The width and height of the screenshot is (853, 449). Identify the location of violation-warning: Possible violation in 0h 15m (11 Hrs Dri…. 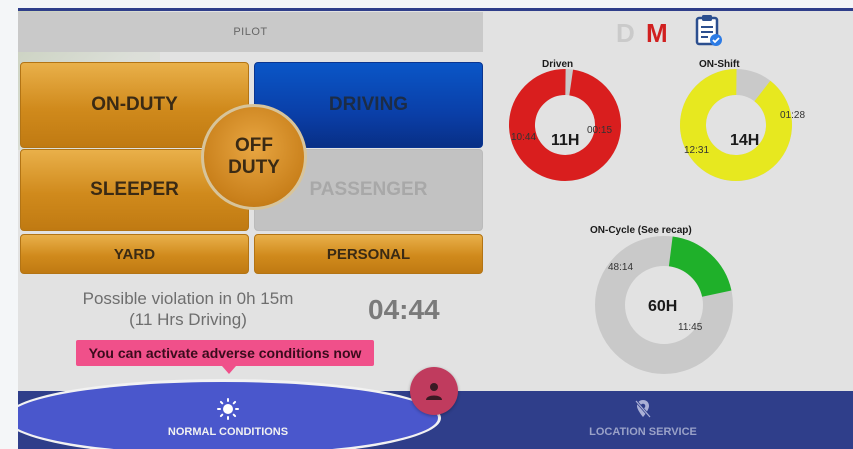
(188, 309).